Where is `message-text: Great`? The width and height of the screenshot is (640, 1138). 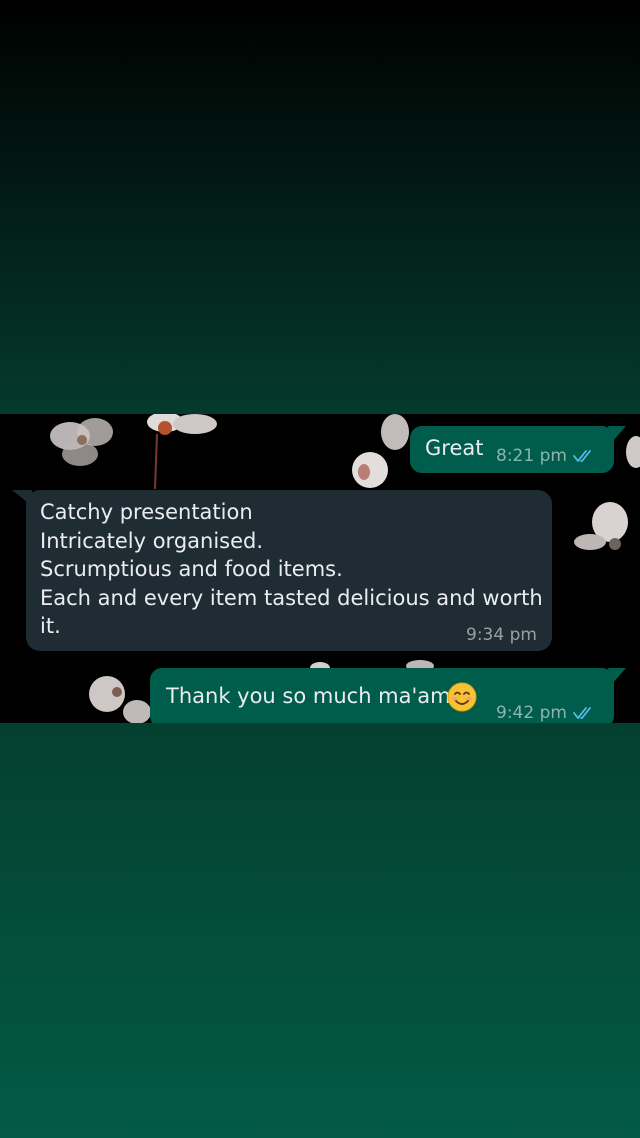 message-text: Great is located at coordinates (454, 448).